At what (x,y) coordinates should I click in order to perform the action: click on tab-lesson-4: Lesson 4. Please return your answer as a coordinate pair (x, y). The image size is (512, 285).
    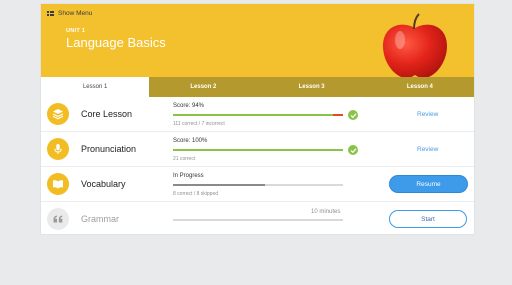
    Looking at the image, I should click on (420, 87).